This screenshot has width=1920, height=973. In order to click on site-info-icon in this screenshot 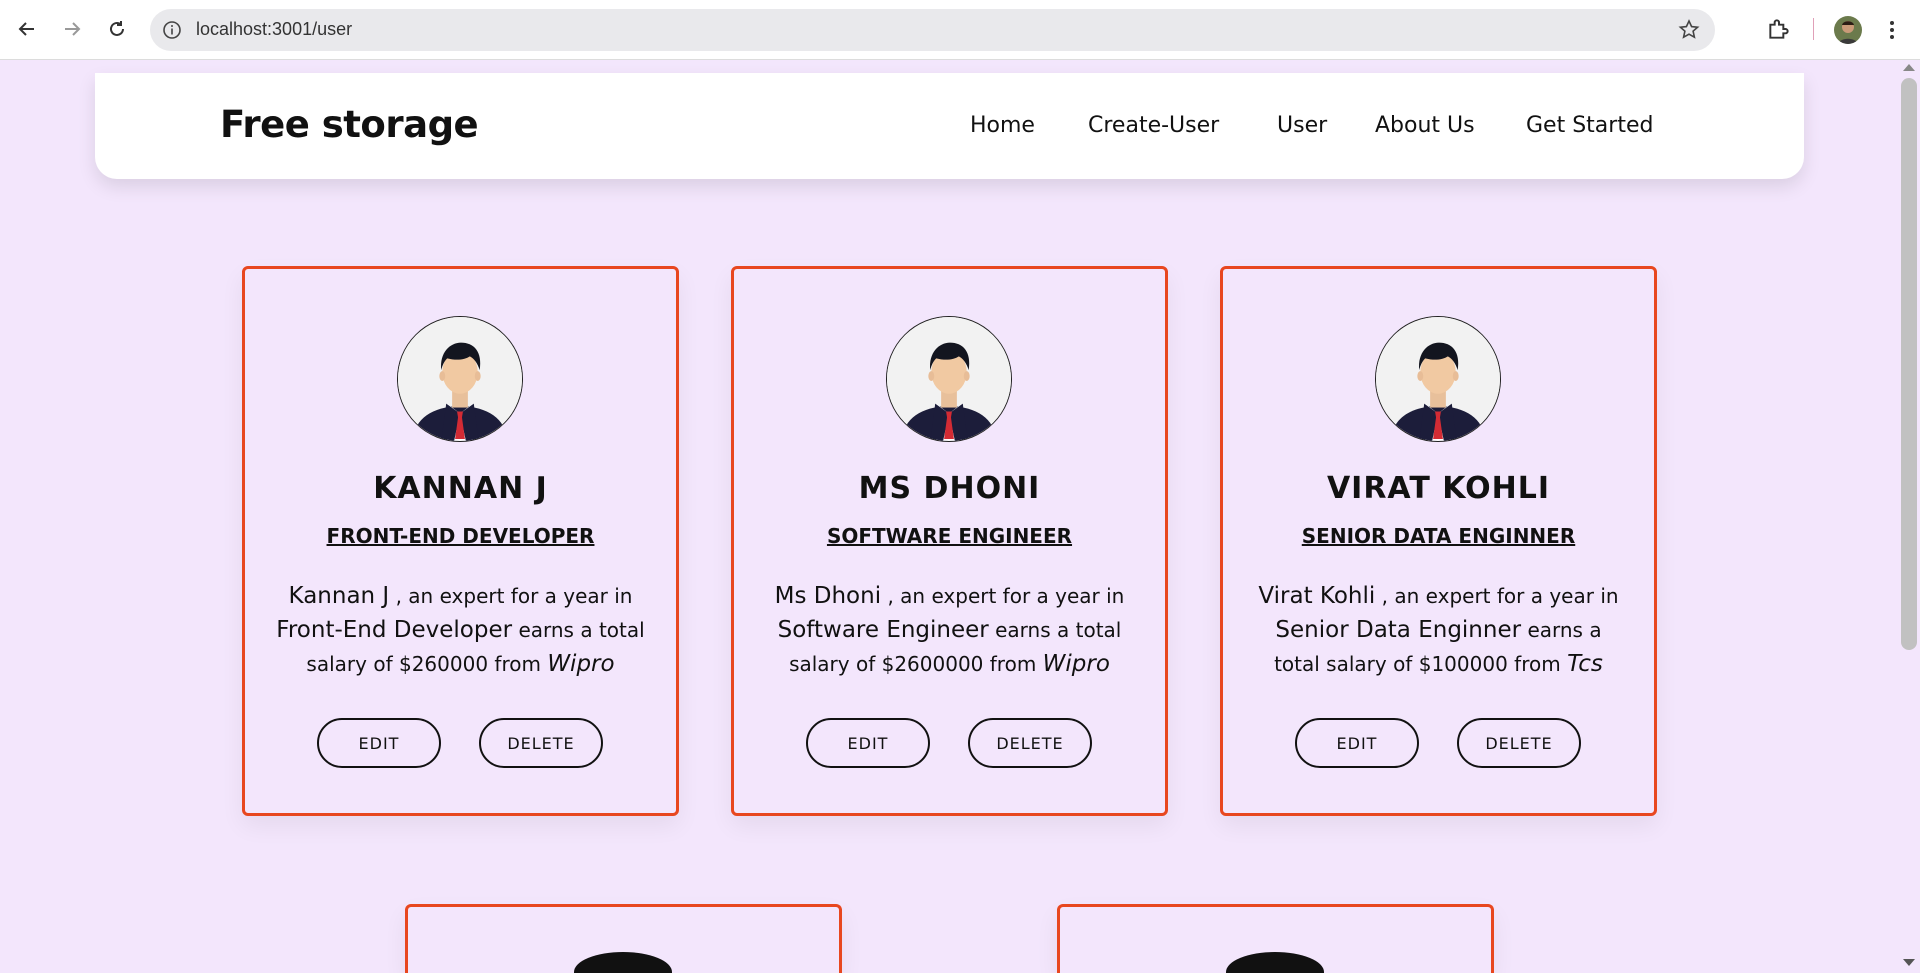, I will do `click(172, 30)`.